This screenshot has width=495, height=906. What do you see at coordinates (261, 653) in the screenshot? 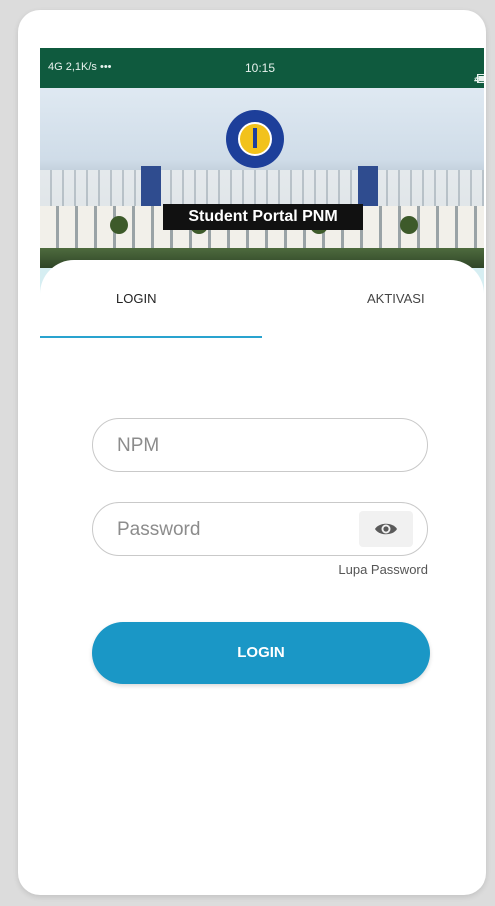
I see `login-button: LOGIN` at bounding box center [261, 653].